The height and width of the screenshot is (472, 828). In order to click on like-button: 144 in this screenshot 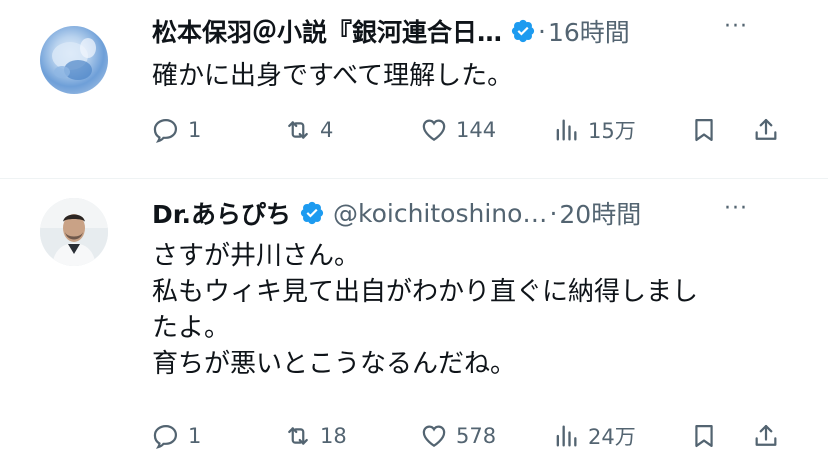, I will do `click(458, 130)`.